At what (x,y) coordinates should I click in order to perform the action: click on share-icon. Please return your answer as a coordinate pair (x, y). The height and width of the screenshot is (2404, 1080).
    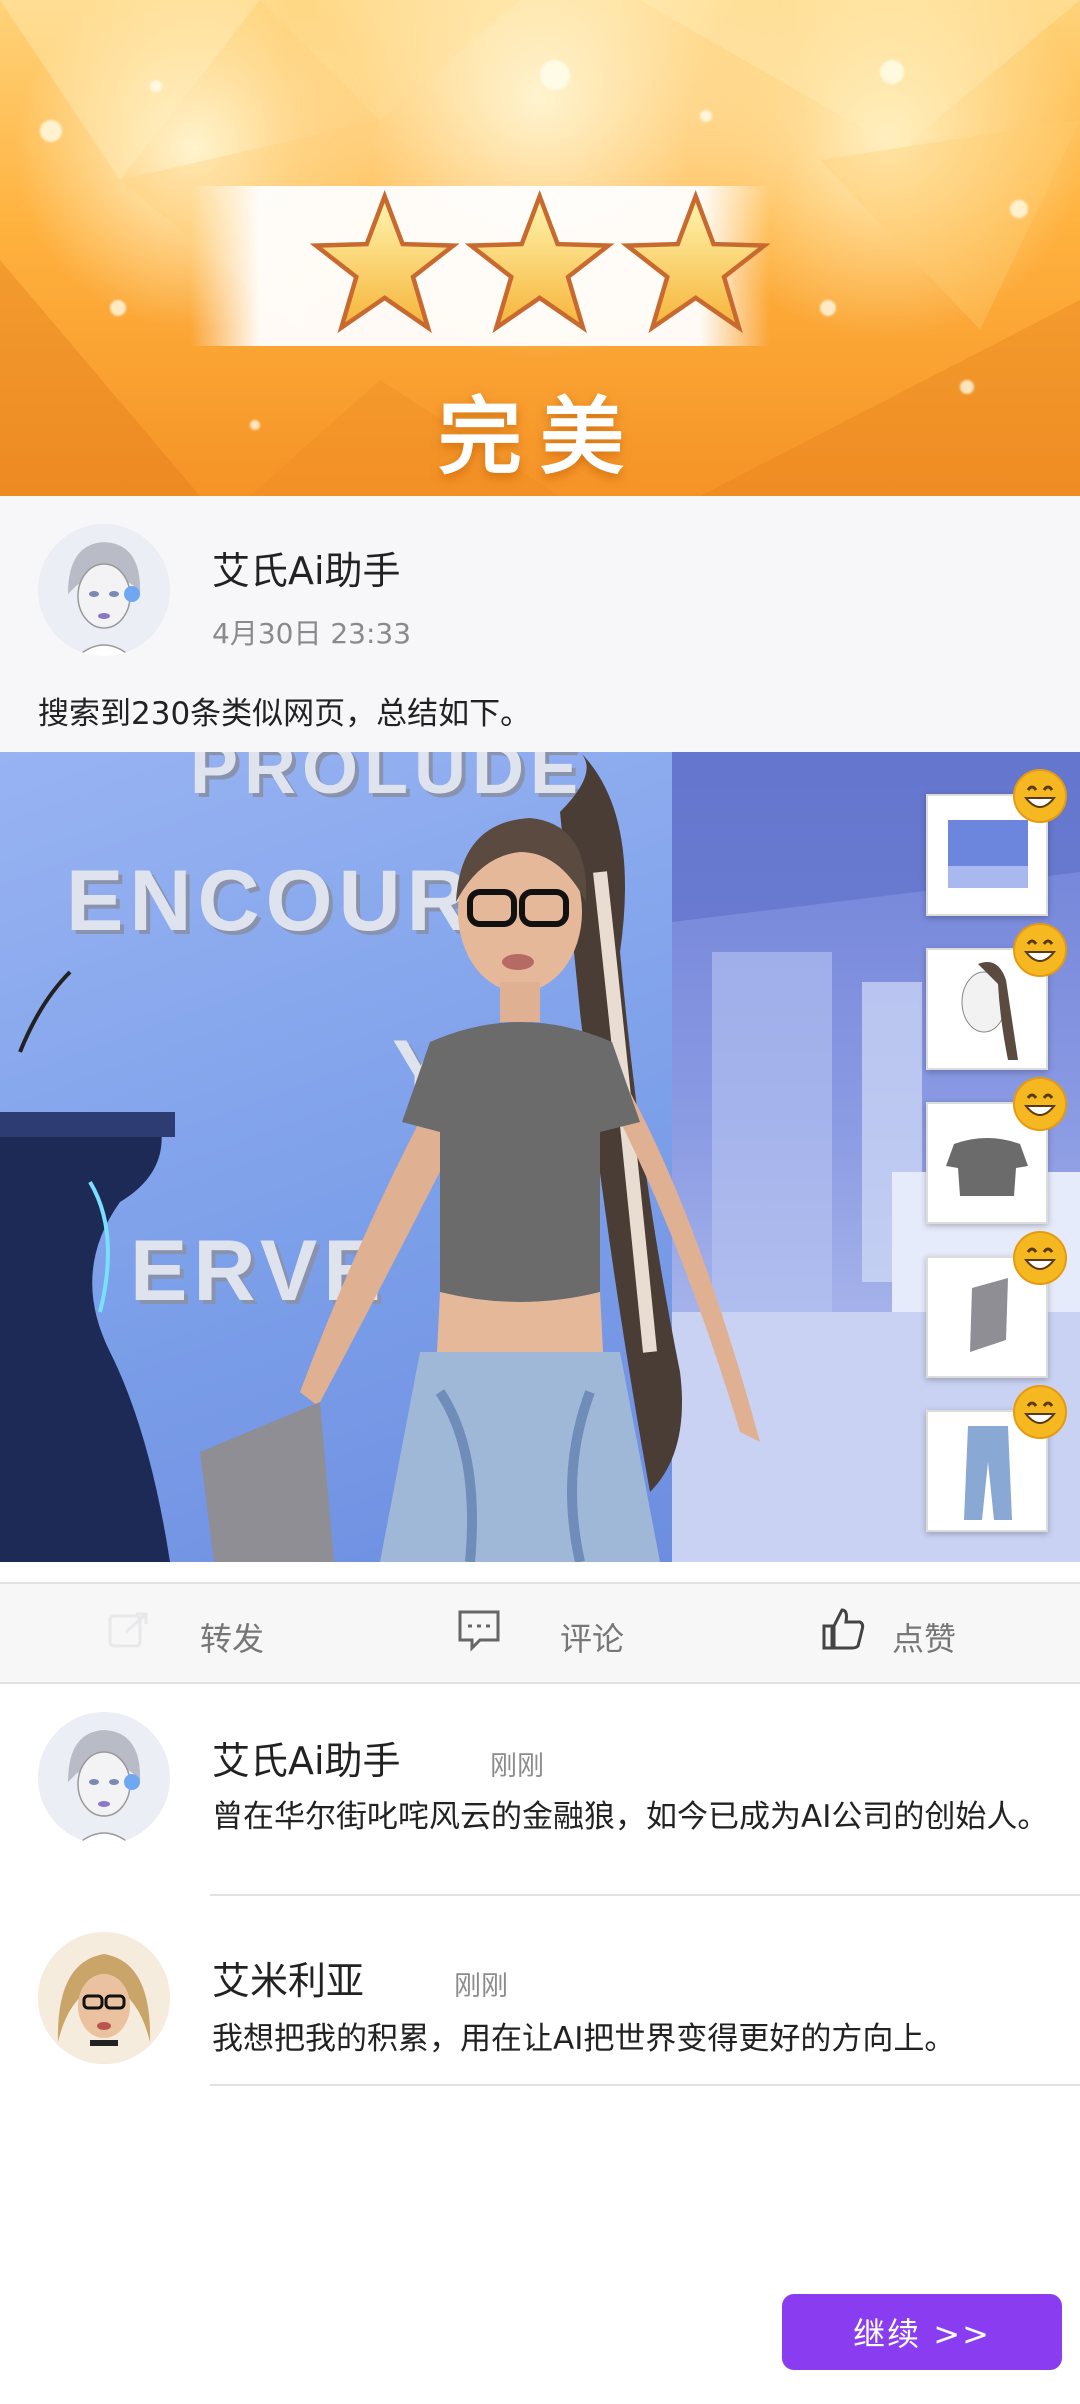
    Looking at the image, I should click on (129, 1629).